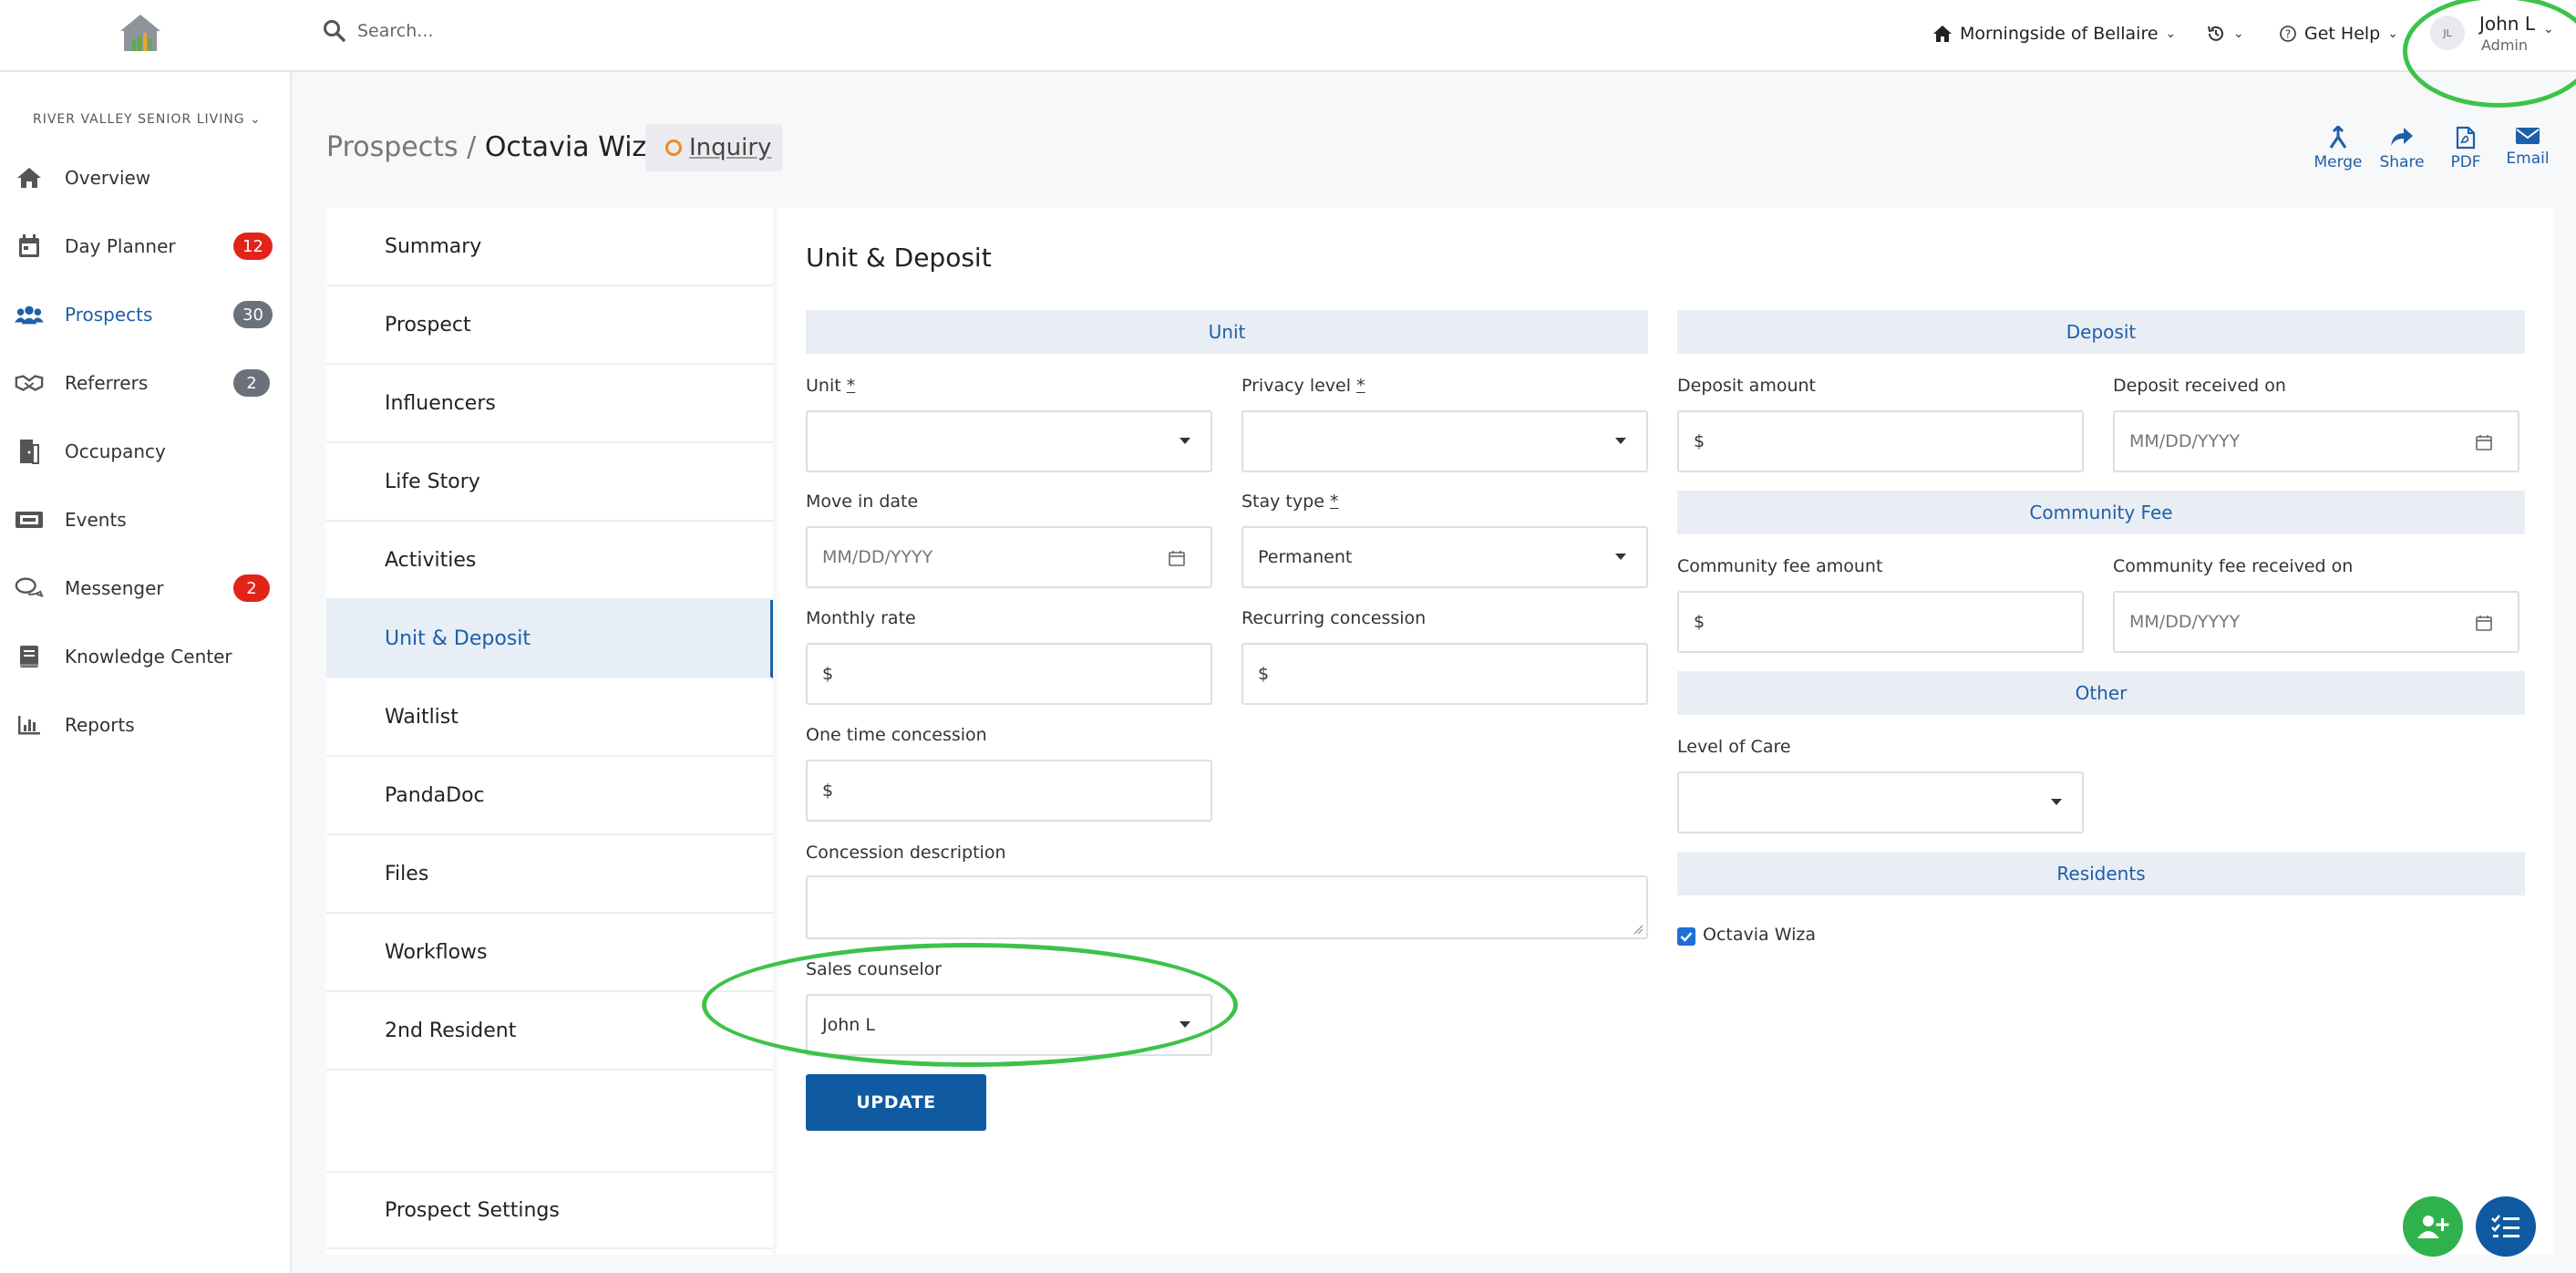  What do you see at coordinates (2402, 162) in the screenshot?
I see `share-label: Share` at bounding box center [2402, 162].